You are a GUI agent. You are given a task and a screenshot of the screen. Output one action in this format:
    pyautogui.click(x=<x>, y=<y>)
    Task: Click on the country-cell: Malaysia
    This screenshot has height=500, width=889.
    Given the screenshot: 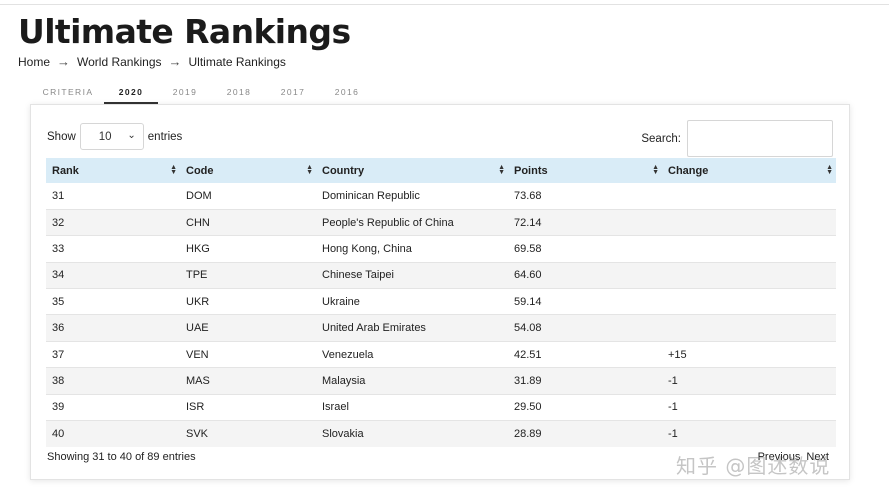 What is the action you would take?
    pyautogui.click(x=412, y=381)
    